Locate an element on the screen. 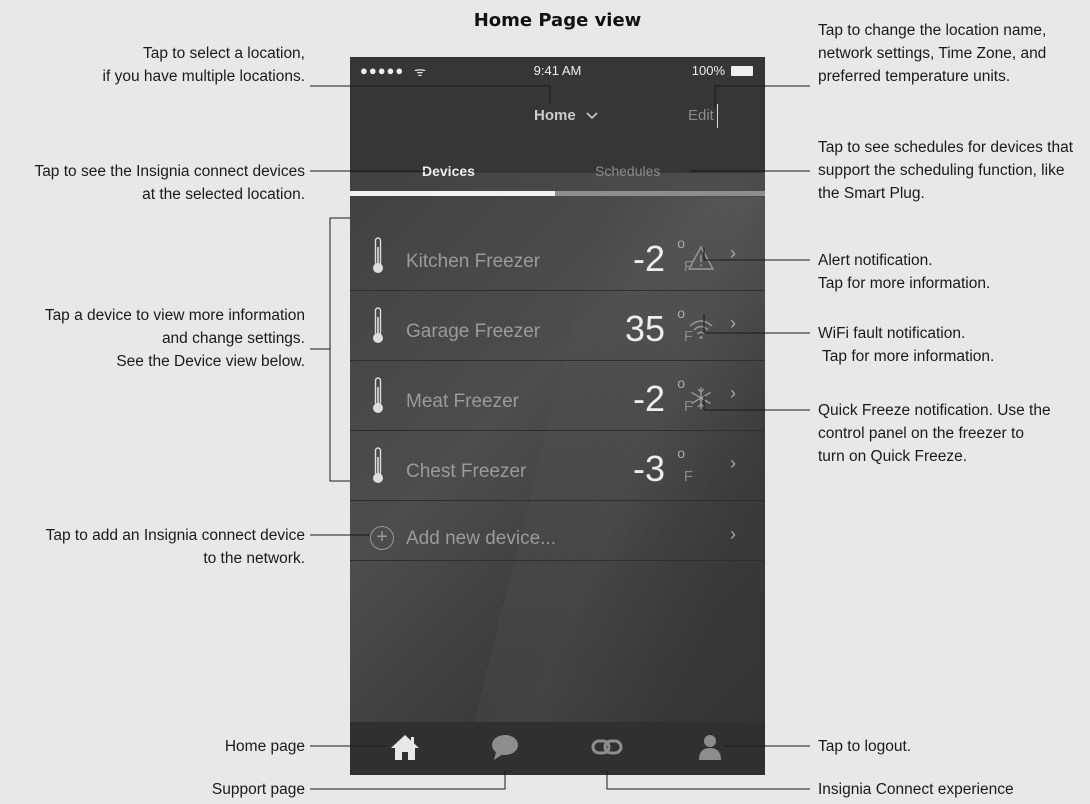 This screenshot has height=804, width=1090. callout-support-page: Support page is located at coordinates (258, 789).